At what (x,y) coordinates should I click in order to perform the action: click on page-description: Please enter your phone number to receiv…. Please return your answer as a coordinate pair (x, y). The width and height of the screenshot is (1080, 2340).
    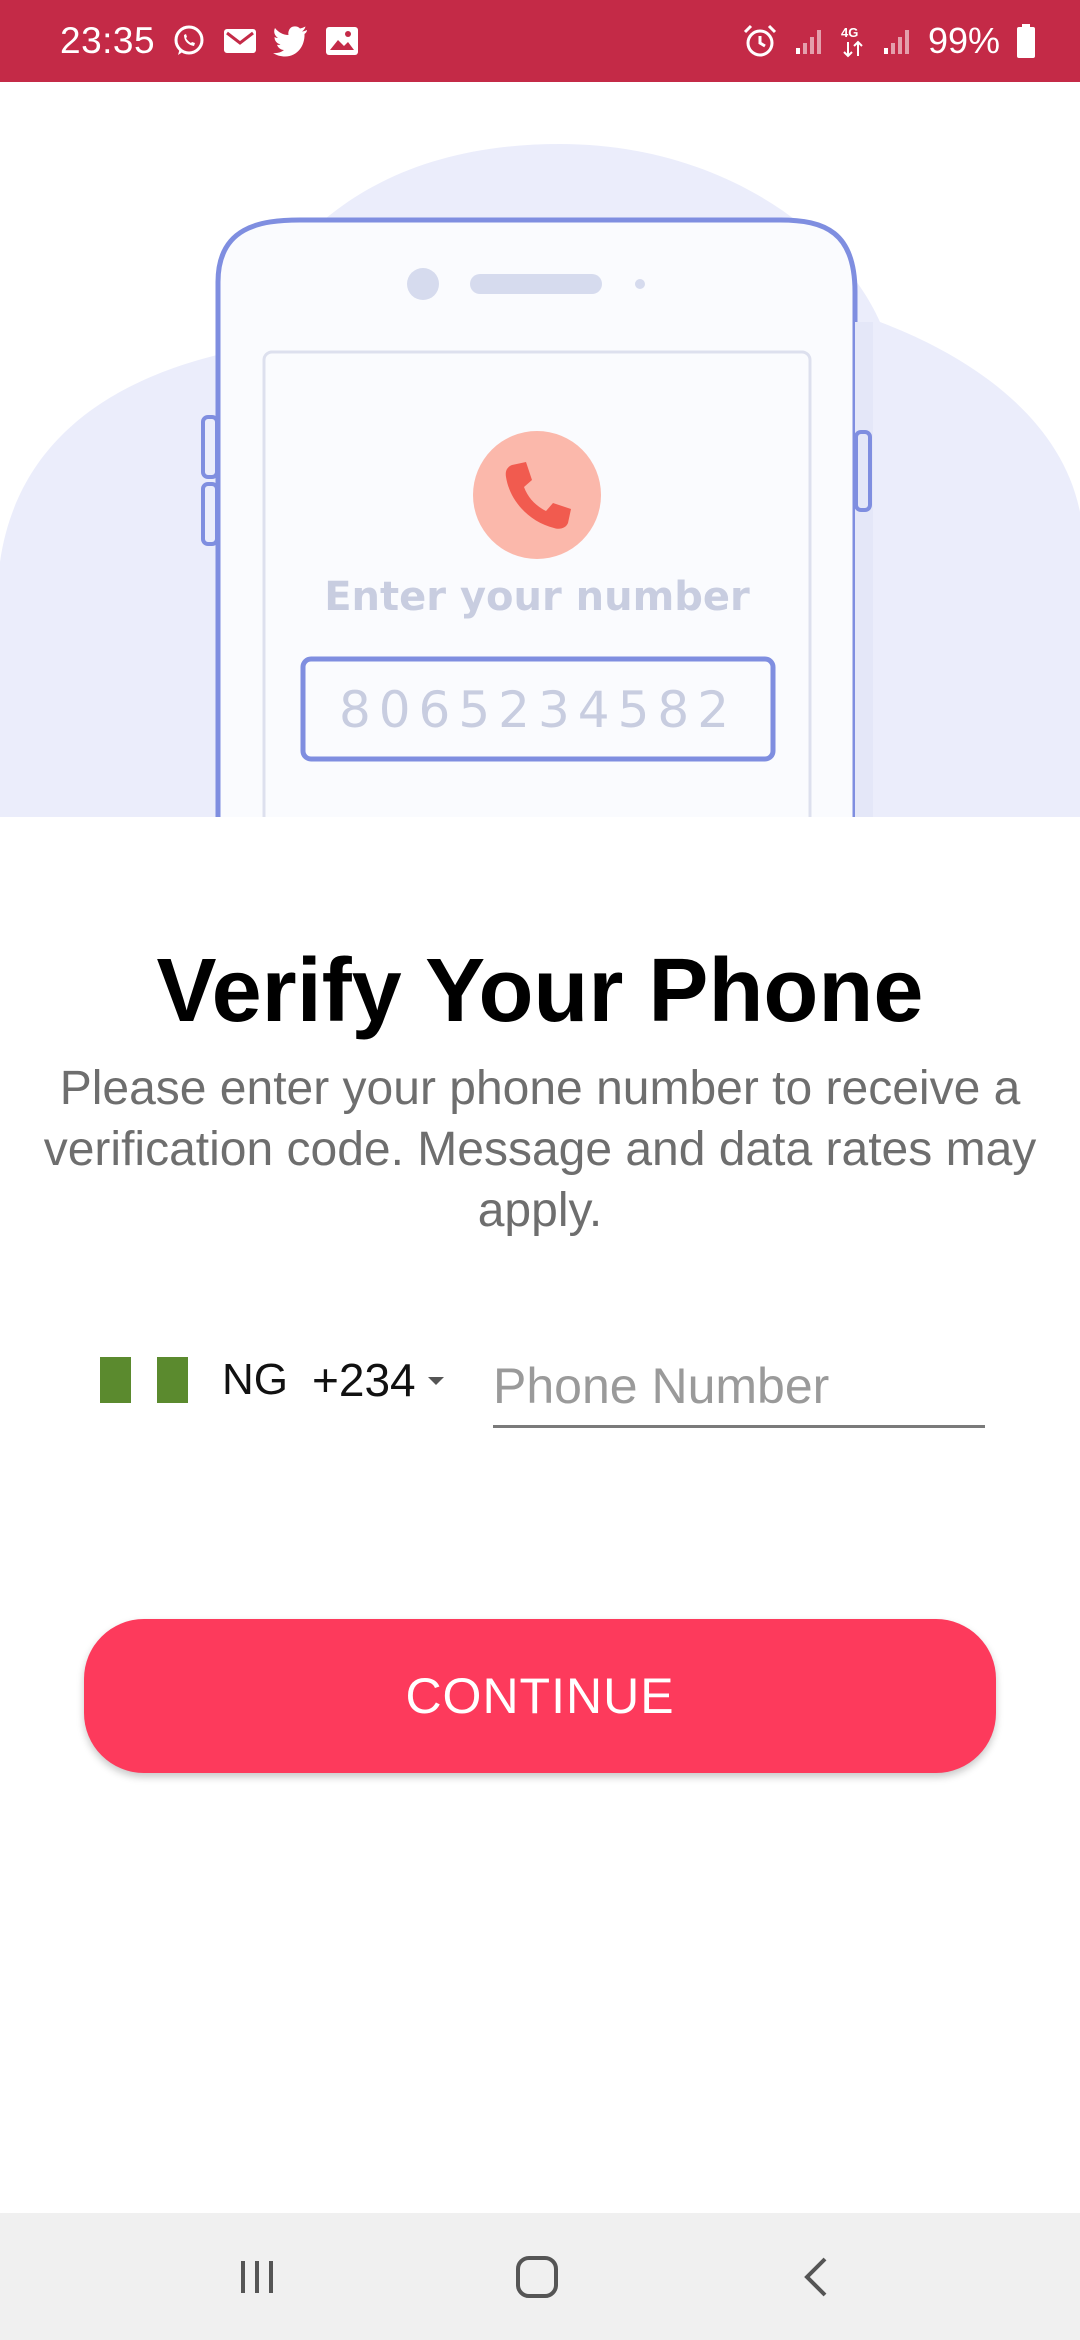
    Looking at the image, I should click on (540, 1149).